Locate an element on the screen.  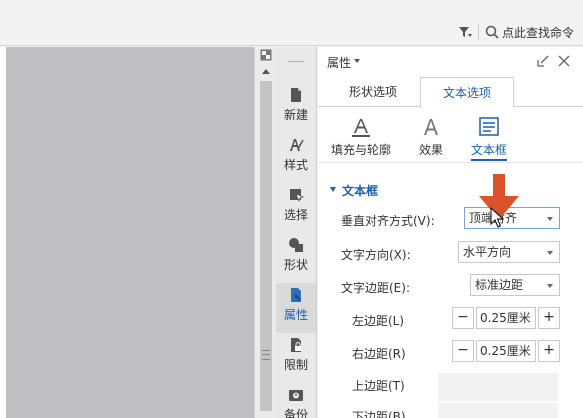
sidebar-item-new: 新建 is located at coordinates (296, 108).